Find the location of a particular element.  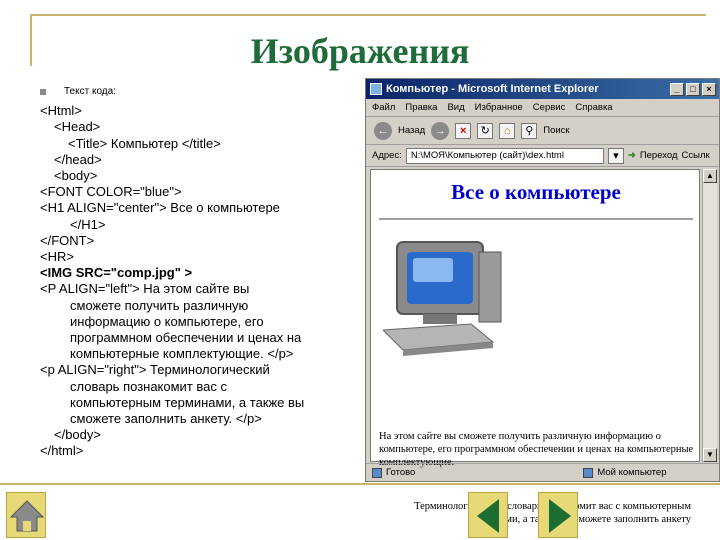

next-slide-button is located at coordinates (558, 515).